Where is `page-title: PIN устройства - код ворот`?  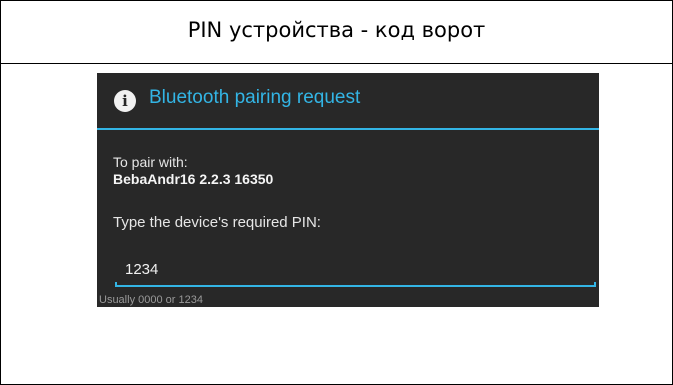 page-title: PIN устройства - код ворот is located at coordinates (336, 30).